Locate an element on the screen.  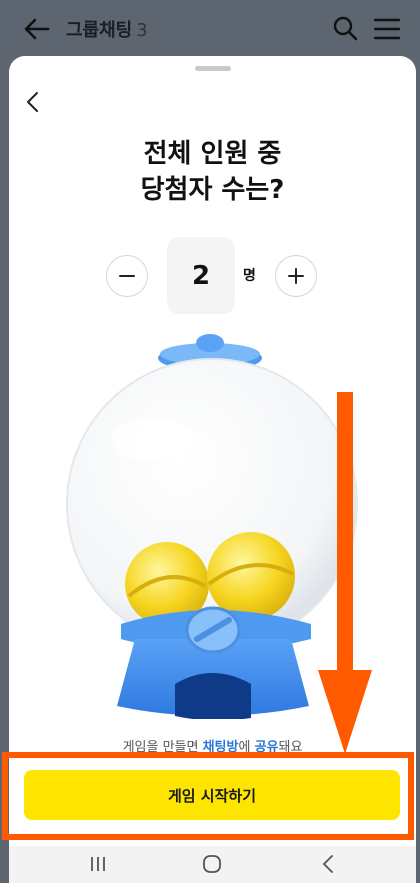
search-icon is located at coordinates (345, 28).